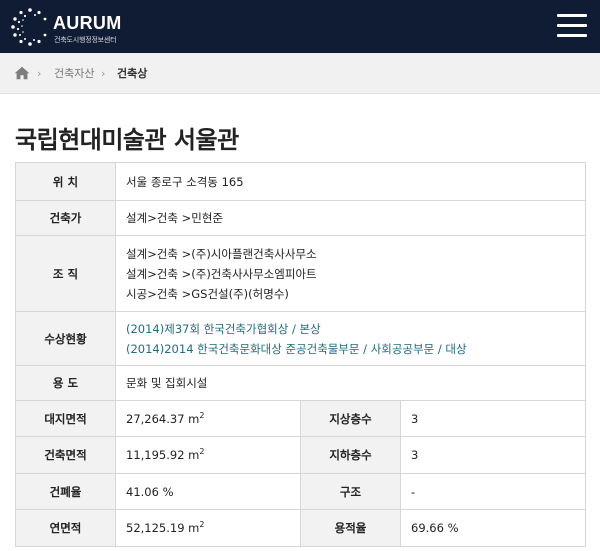 The image size is (600, 551). Describe the element at coordinates (163, 528) in the screenshot. I see `total-floor-area-number: 52,125.19 m` at that location.